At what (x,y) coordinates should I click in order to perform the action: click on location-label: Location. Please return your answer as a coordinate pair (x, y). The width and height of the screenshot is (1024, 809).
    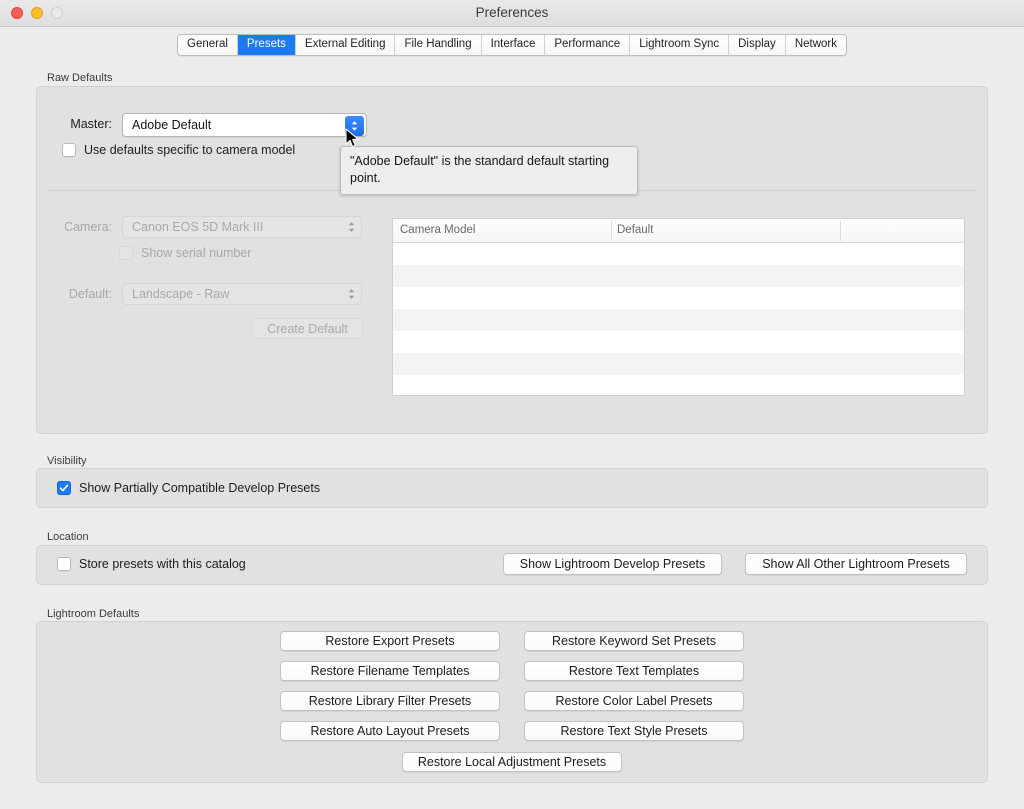
    Looking at the image, I should click on (68, 537).